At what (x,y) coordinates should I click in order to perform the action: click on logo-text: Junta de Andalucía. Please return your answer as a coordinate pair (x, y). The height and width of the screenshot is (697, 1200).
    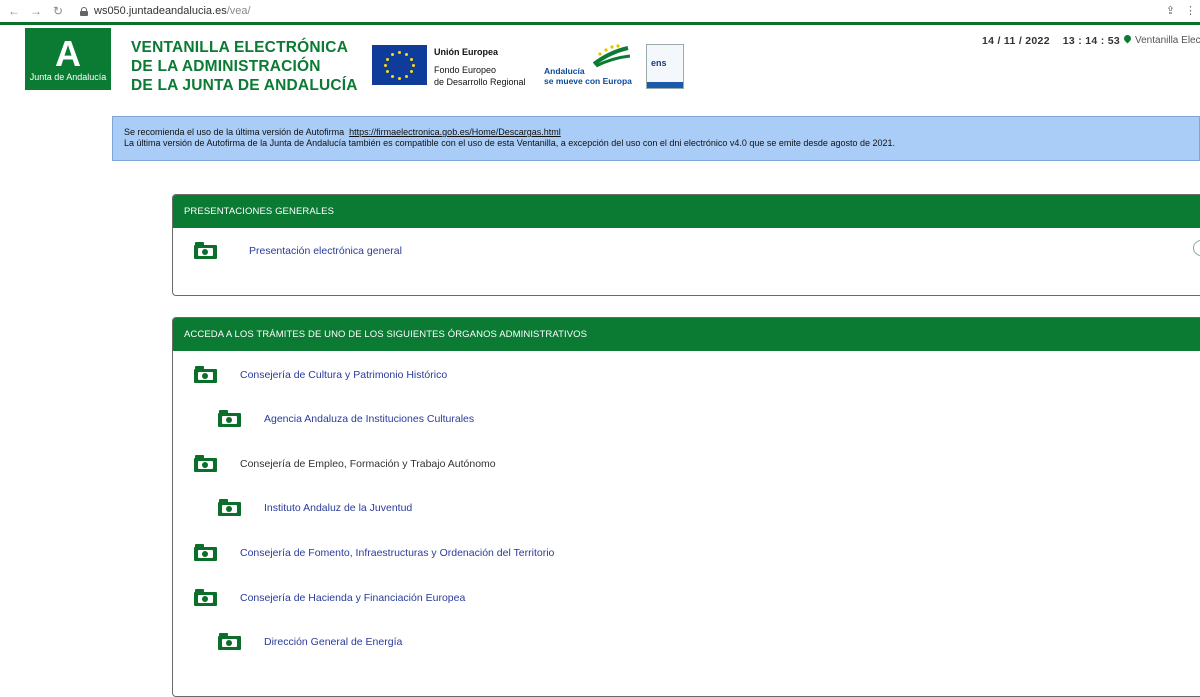
    Looking at the image, I should click on (68, 77).